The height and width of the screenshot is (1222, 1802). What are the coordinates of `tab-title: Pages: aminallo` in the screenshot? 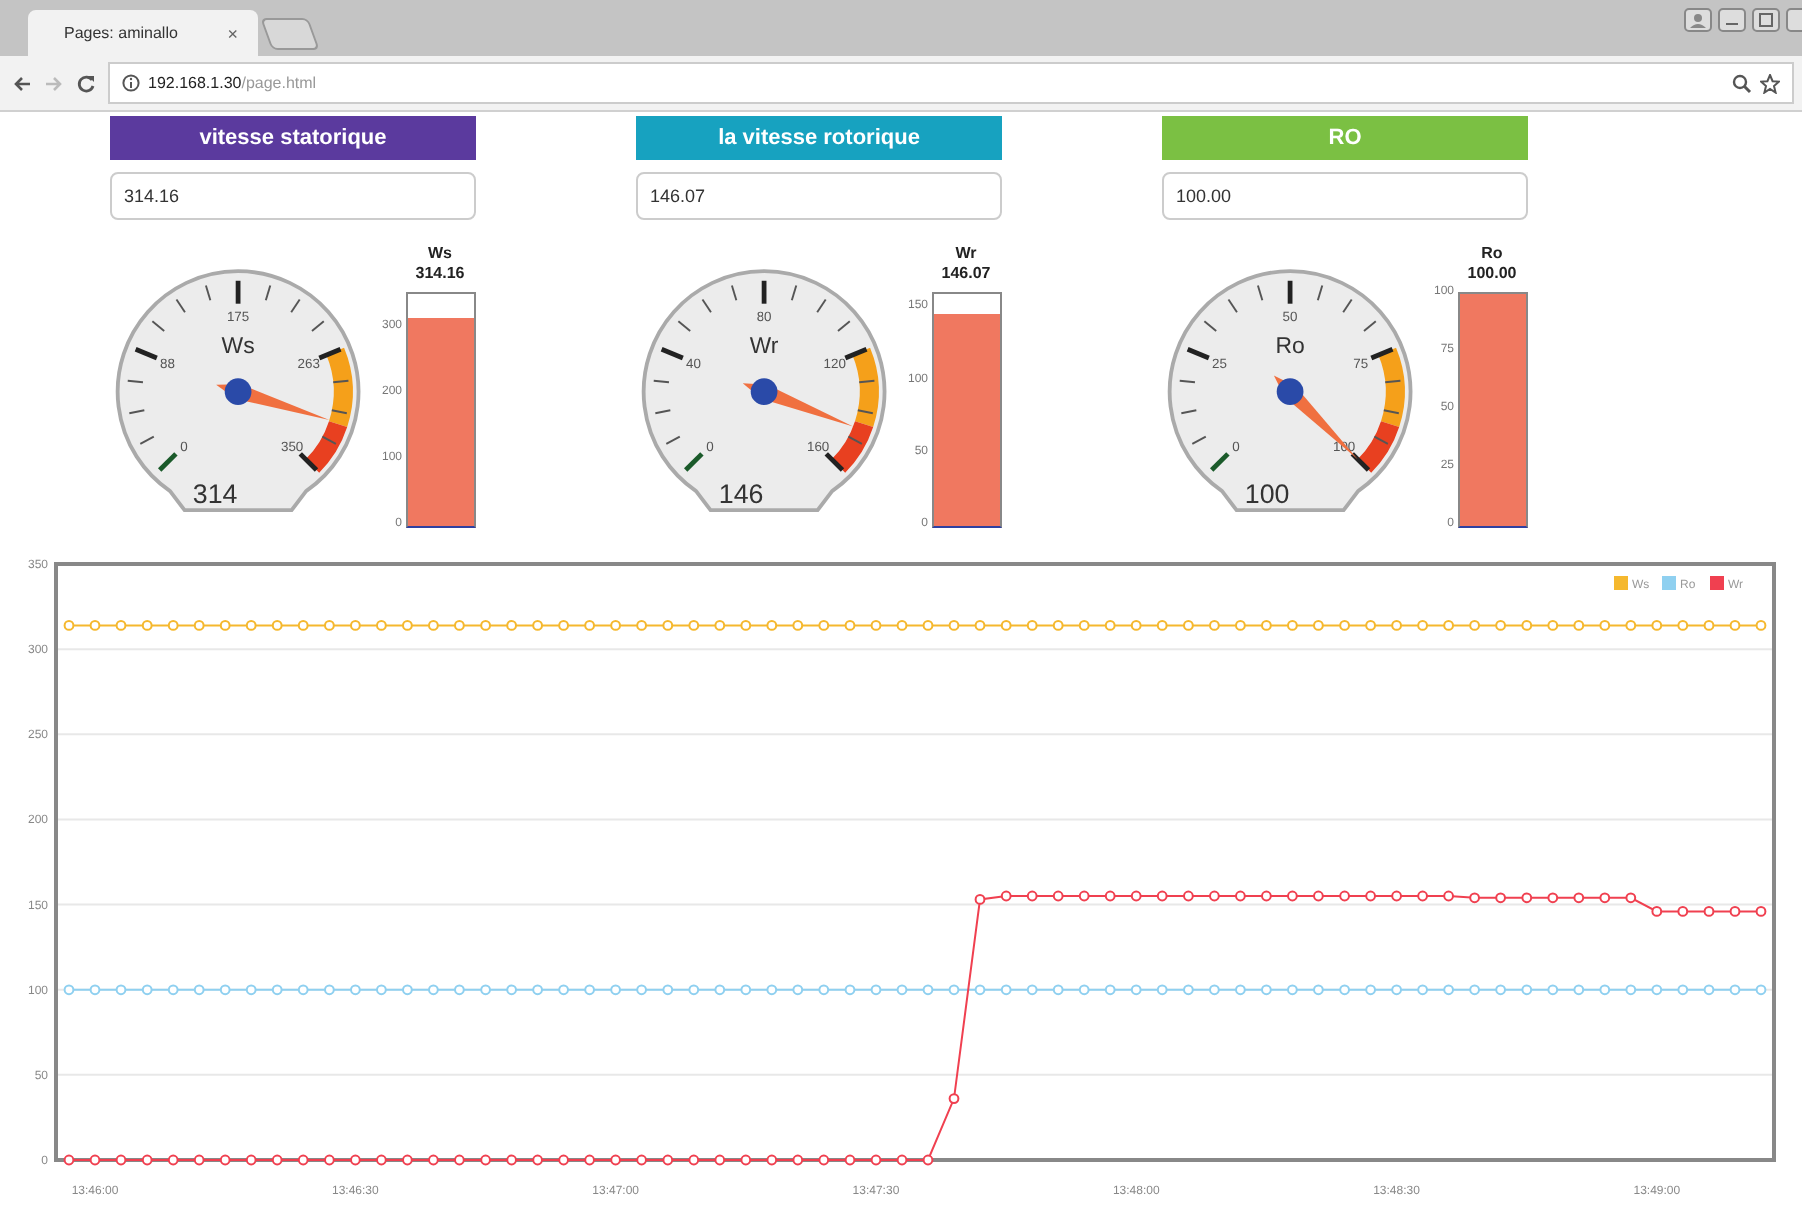 It's located at (121, 33).